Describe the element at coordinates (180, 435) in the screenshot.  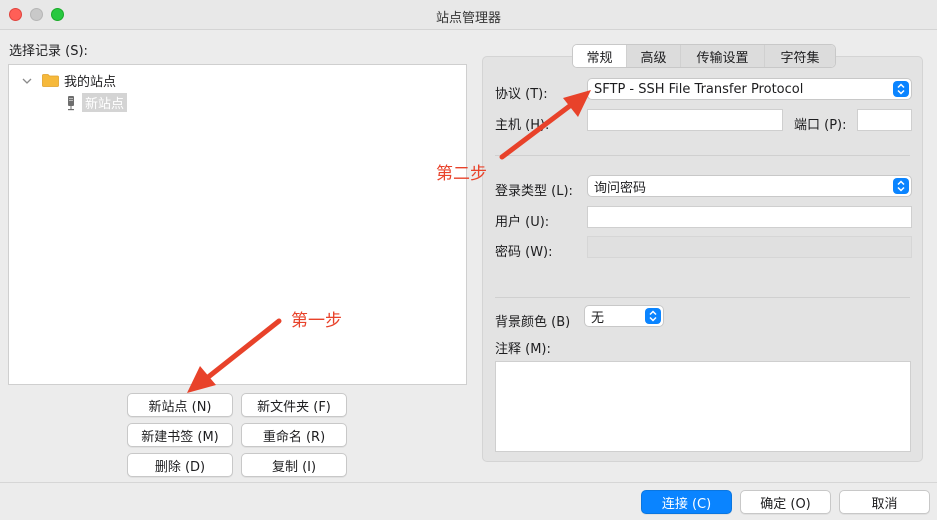
I see `new-bookmark-button: 新建书签 (M)` at that location.